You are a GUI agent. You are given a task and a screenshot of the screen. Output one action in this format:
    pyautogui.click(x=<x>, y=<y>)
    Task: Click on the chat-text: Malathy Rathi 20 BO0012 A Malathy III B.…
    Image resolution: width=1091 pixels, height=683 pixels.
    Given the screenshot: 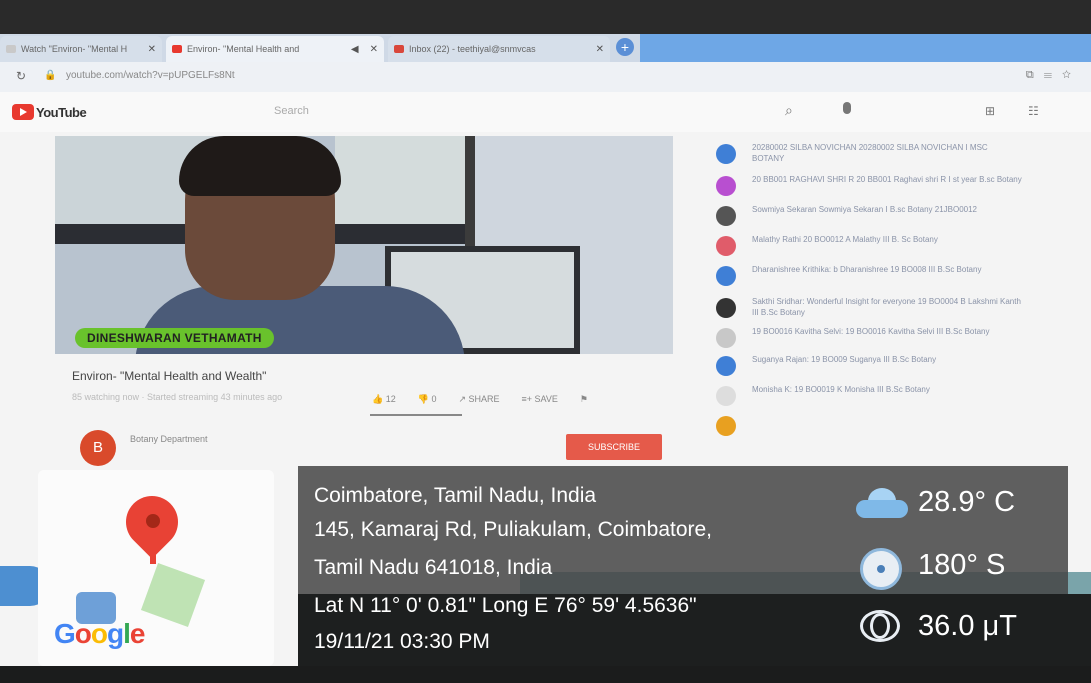 What is the action you would take?
    pyautogui.click(x=845, y=239)
    